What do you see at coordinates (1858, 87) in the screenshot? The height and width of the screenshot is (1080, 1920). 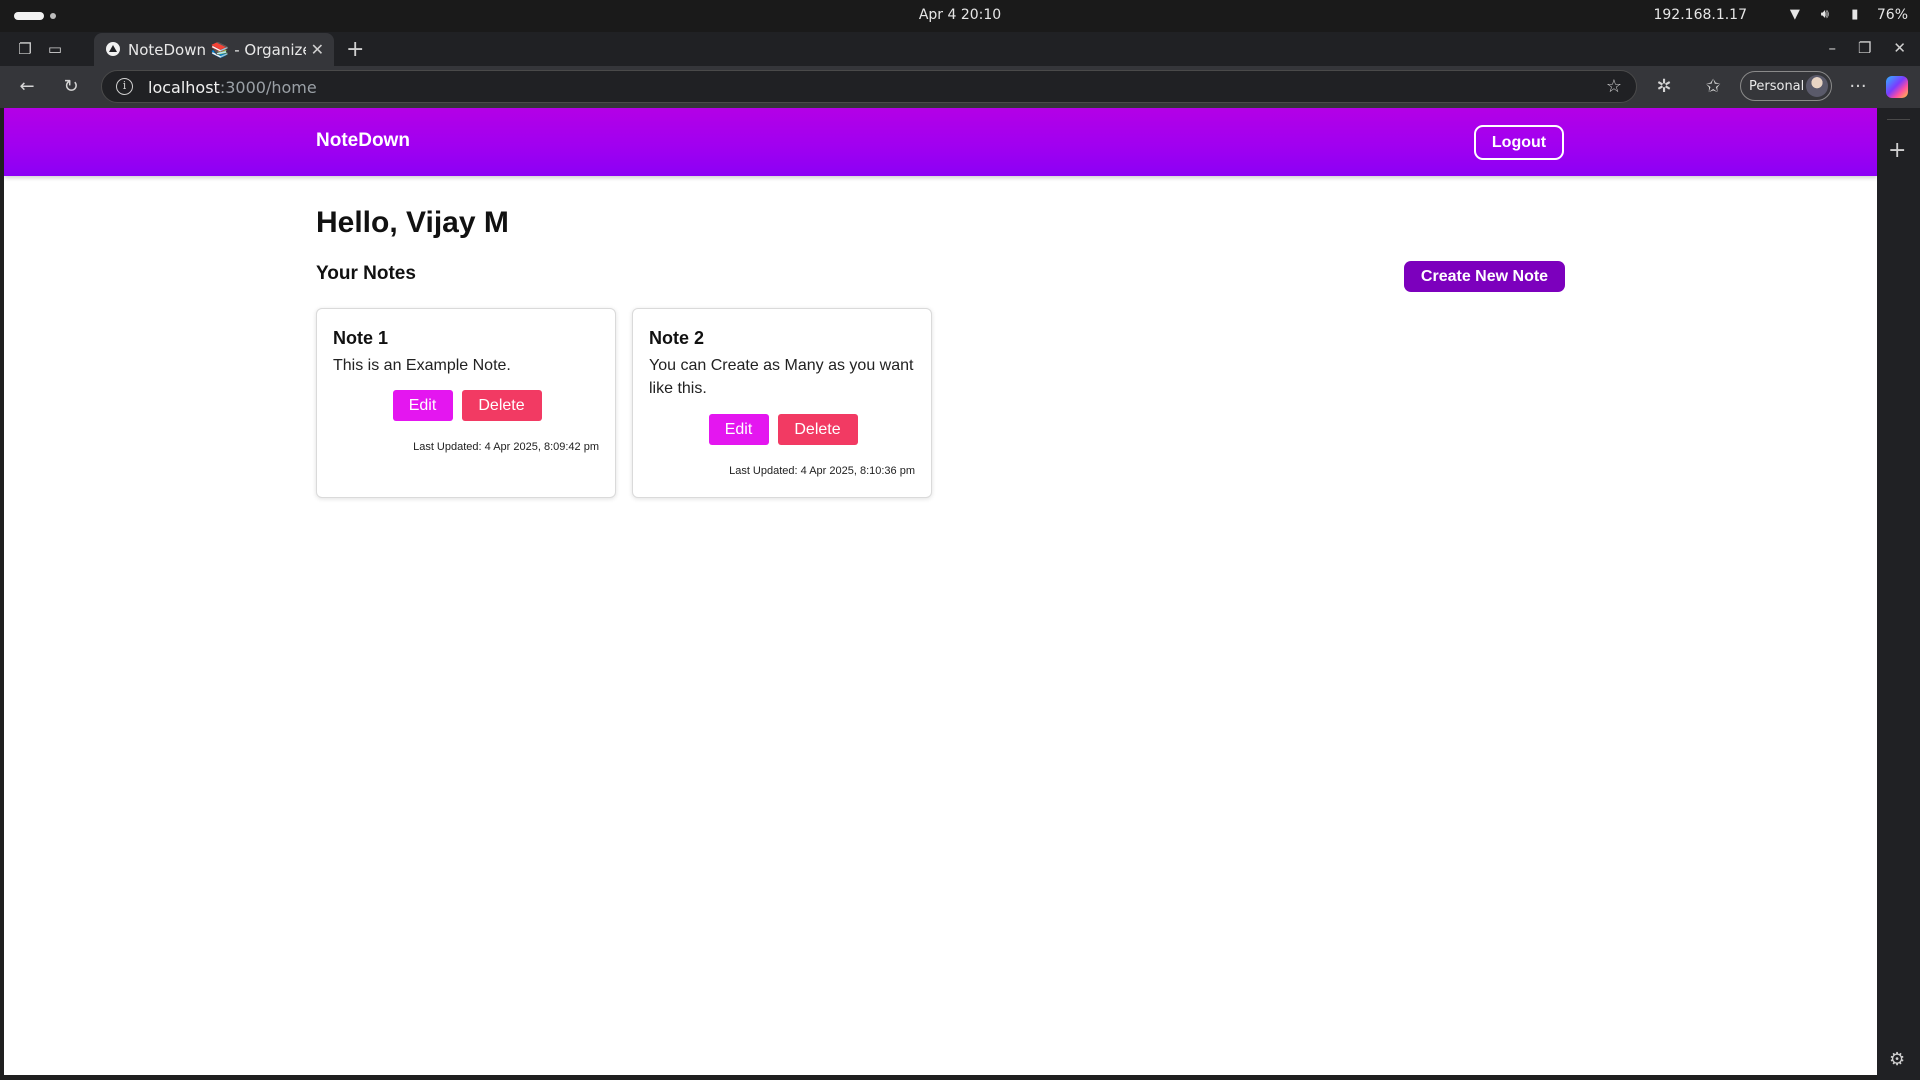 I see `more-menu-icon: ···` at bounding box center [1858, 87].